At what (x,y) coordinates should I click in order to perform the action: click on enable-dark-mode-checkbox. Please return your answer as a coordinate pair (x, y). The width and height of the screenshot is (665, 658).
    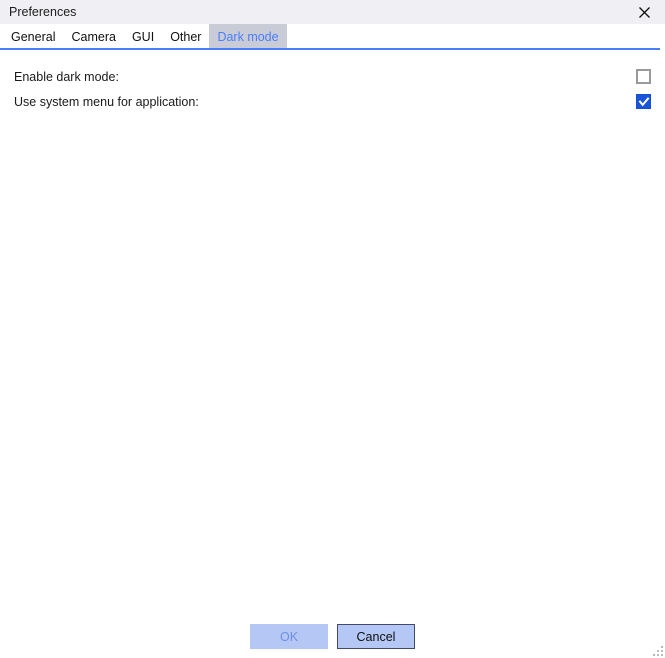
    Looking at the image, I should click on (643, 76).